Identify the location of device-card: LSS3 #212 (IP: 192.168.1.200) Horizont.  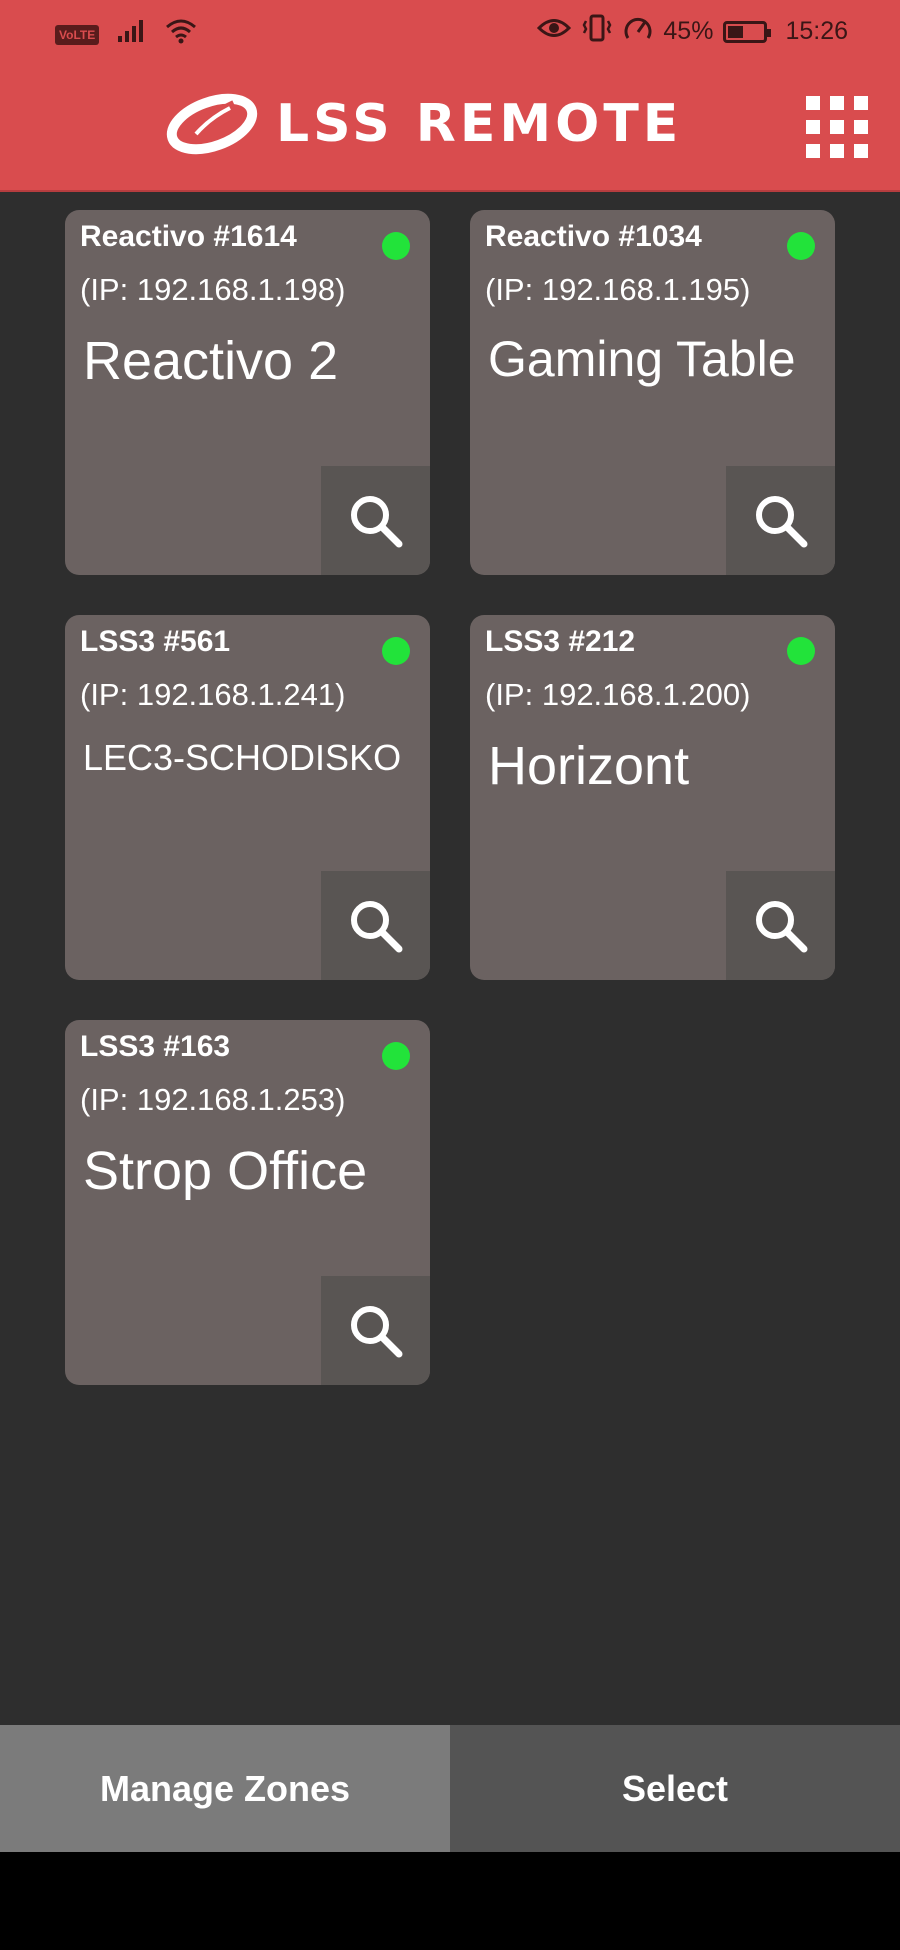
(652, 797).